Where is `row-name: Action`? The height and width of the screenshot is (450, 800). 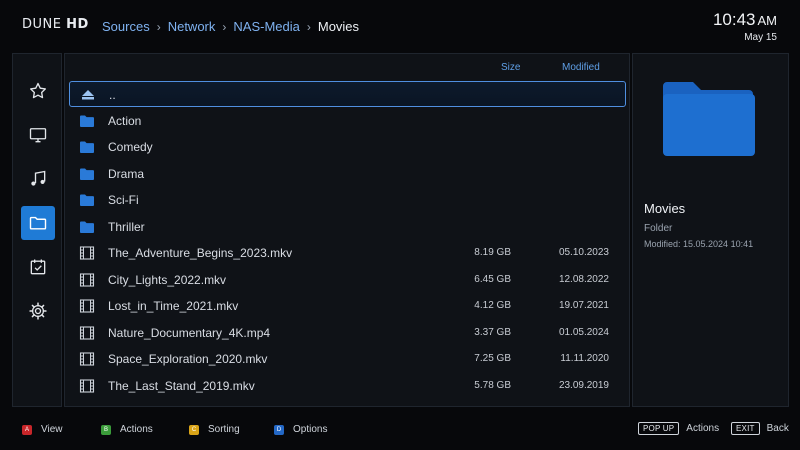
row-name: Action is located at coordinates (125, 120).